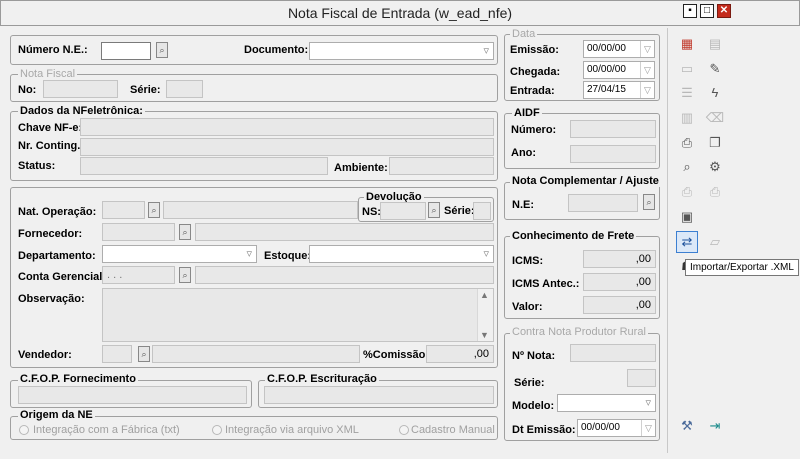 The width and height of the screenshot is (800, 459). I want to click on chegada-date-input: 00/00/00 ▽, so click(619, 70).